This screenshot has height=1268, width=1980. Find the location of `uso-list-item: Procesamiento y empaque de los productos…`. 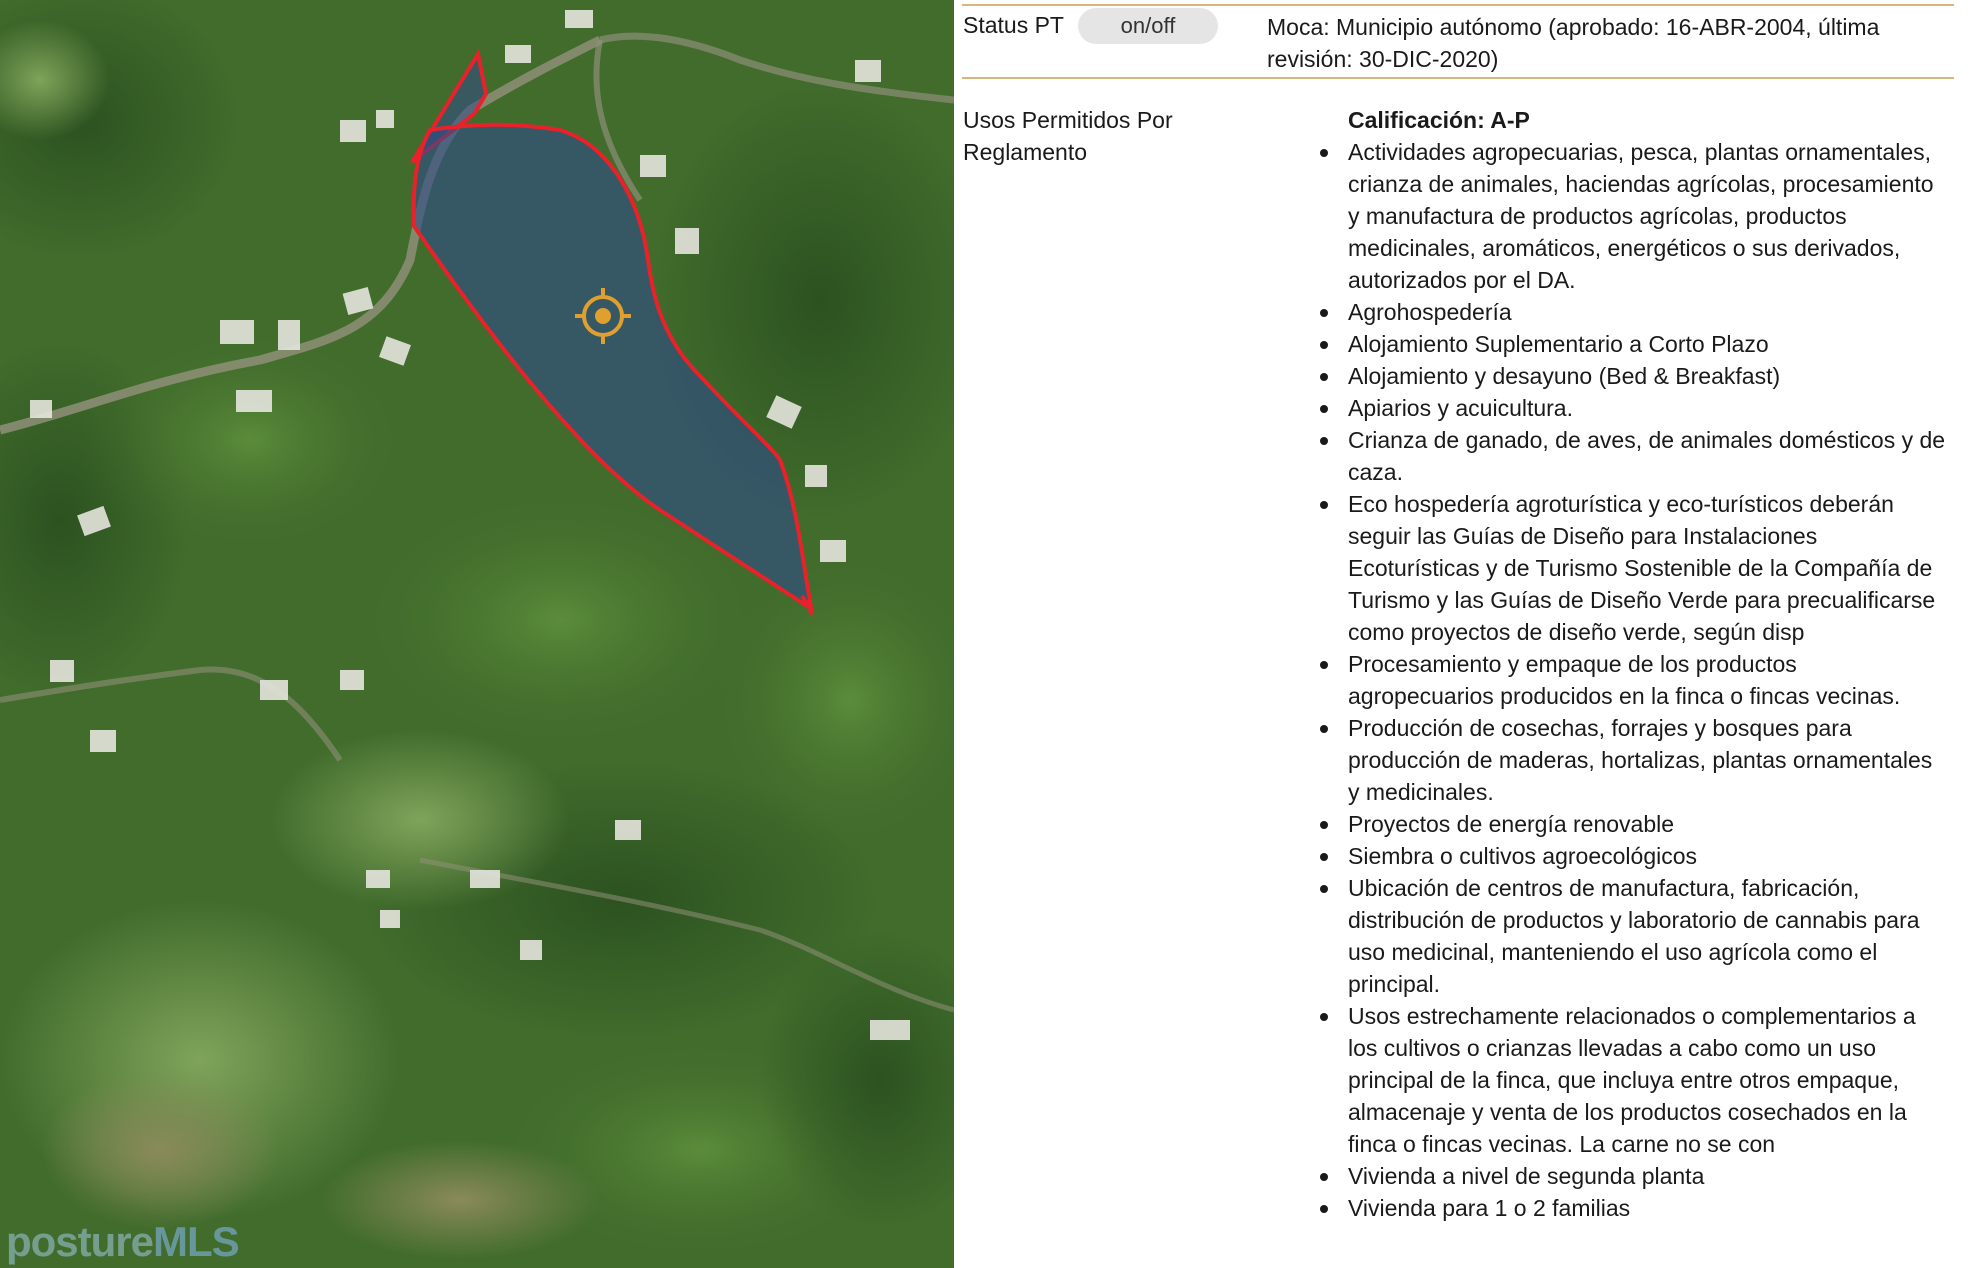

uso-list-item: Procesamiento y empaque de los productos… is located at coordinates (1634, 680).